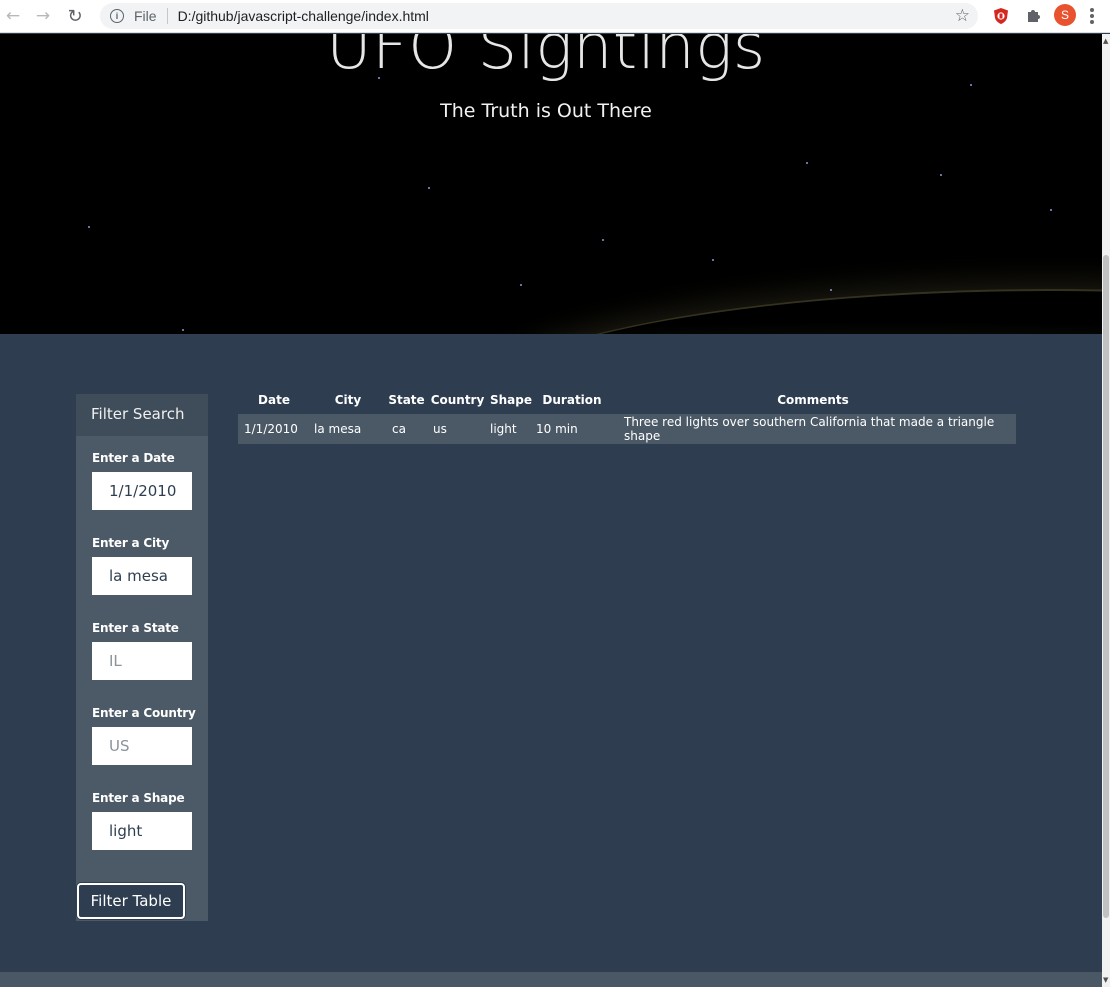 The width and height of the screenshot is (1110, 987). Describe the element at coordinates (1105, 980) in the screenshot. I see `scroll-down-icon: ▼` at that location.